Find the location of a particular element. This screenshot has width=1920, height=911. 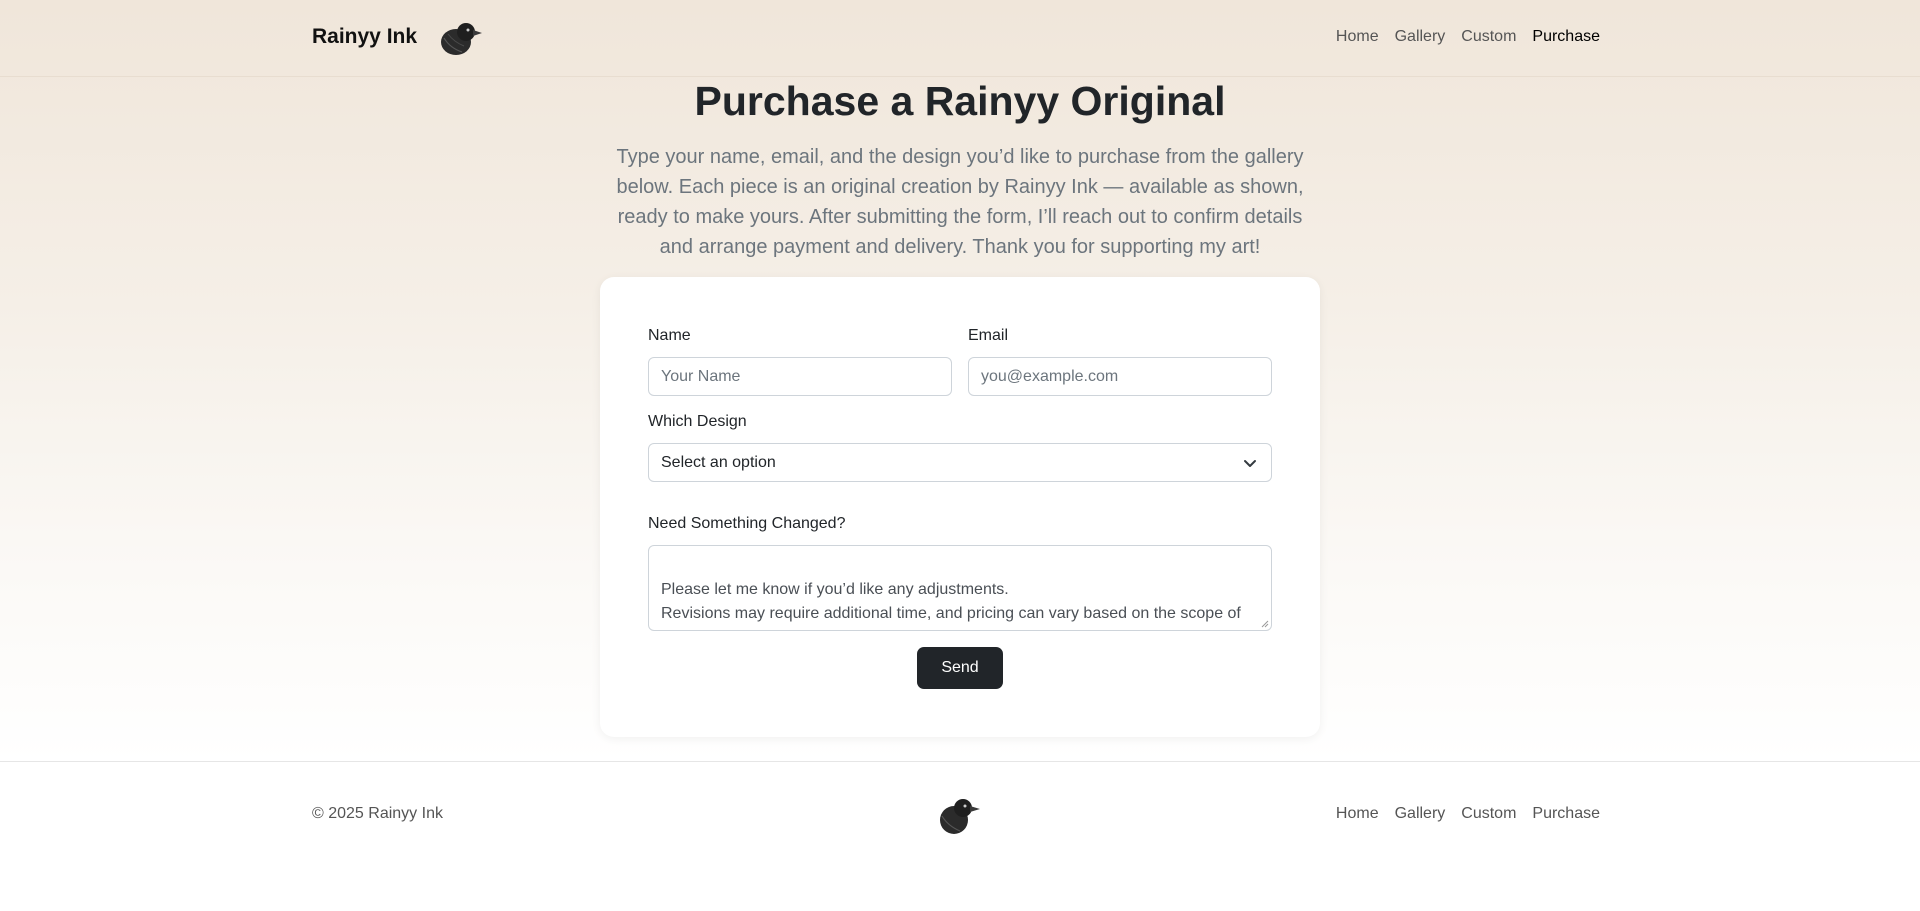

send-button: Send is located at coordinates (960, 668).